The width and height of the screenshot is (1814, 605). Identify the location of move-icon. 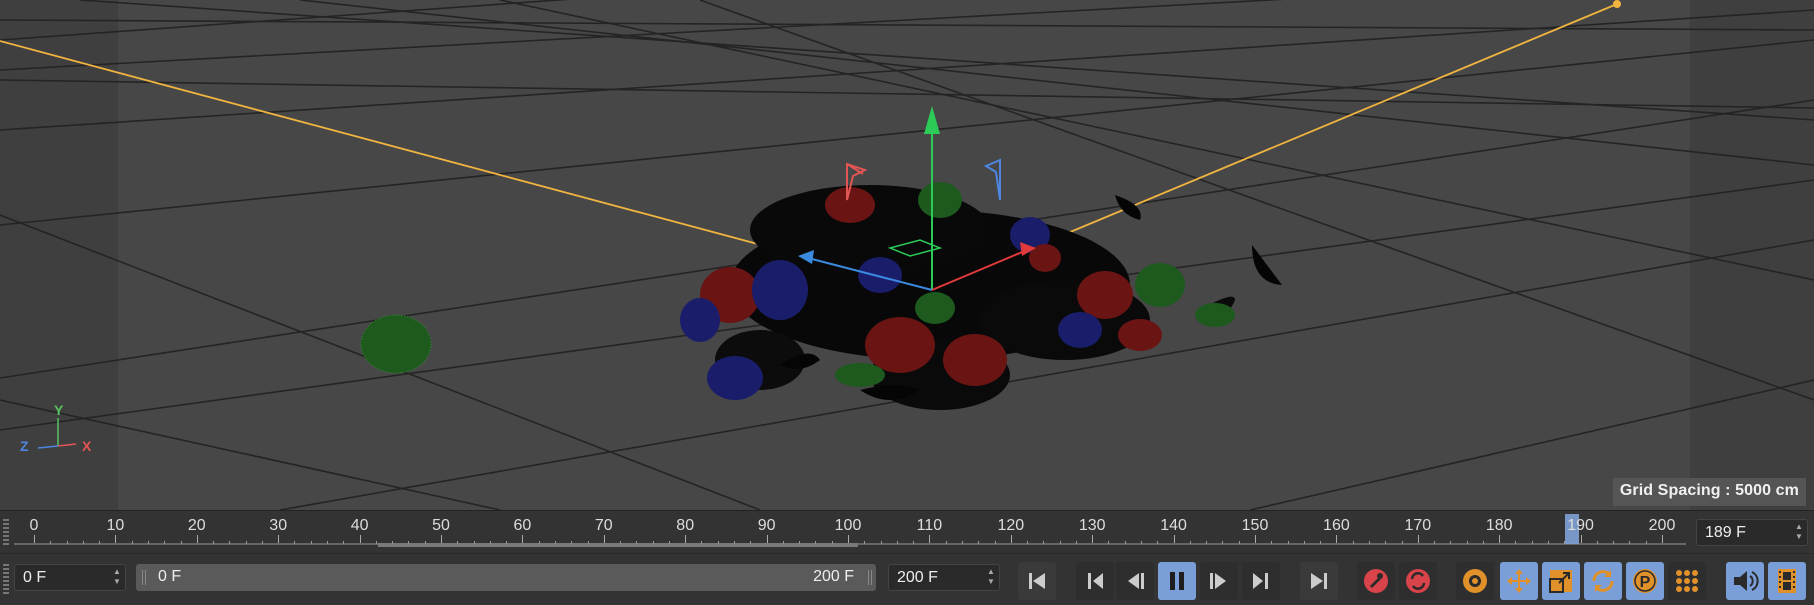
(1519, 581).